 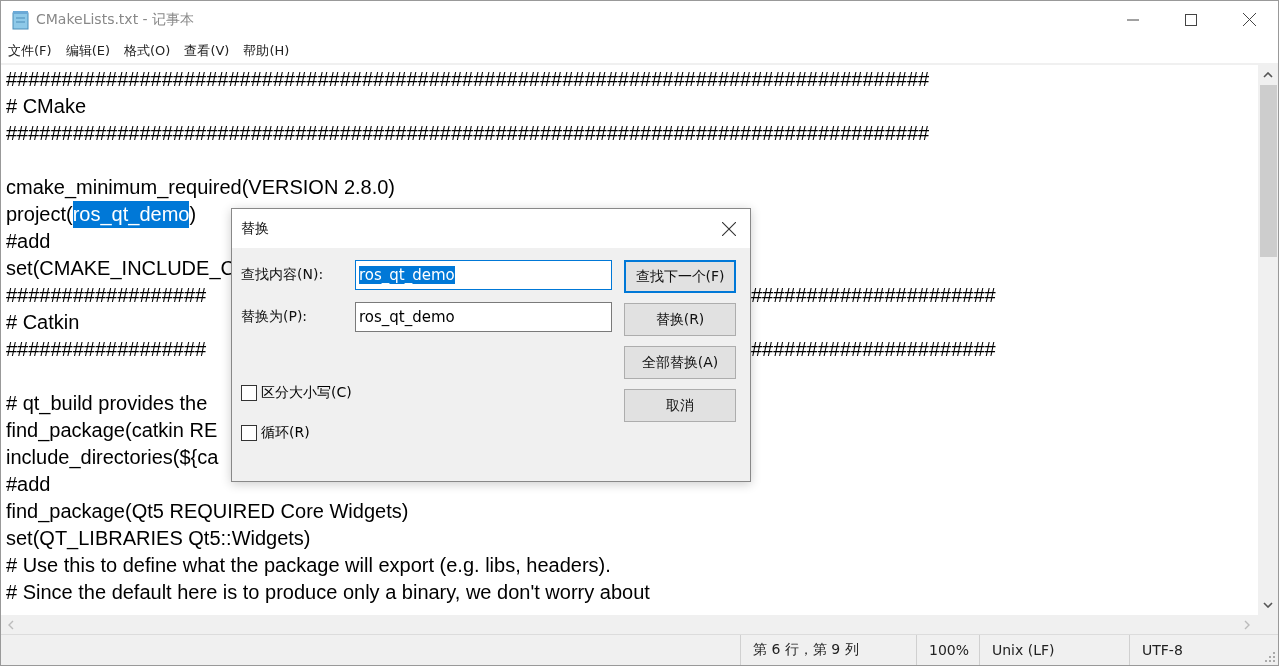 I want to click on horizontal-scrollbar, so click(x=639, y=624).